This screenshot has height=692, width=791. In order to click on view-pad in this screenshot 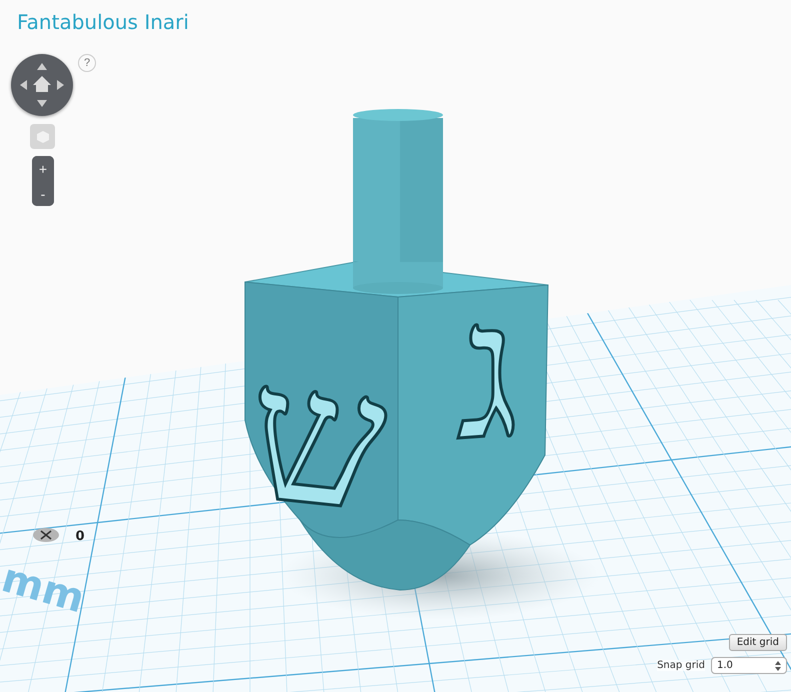, I will do `click(42, 85)`.